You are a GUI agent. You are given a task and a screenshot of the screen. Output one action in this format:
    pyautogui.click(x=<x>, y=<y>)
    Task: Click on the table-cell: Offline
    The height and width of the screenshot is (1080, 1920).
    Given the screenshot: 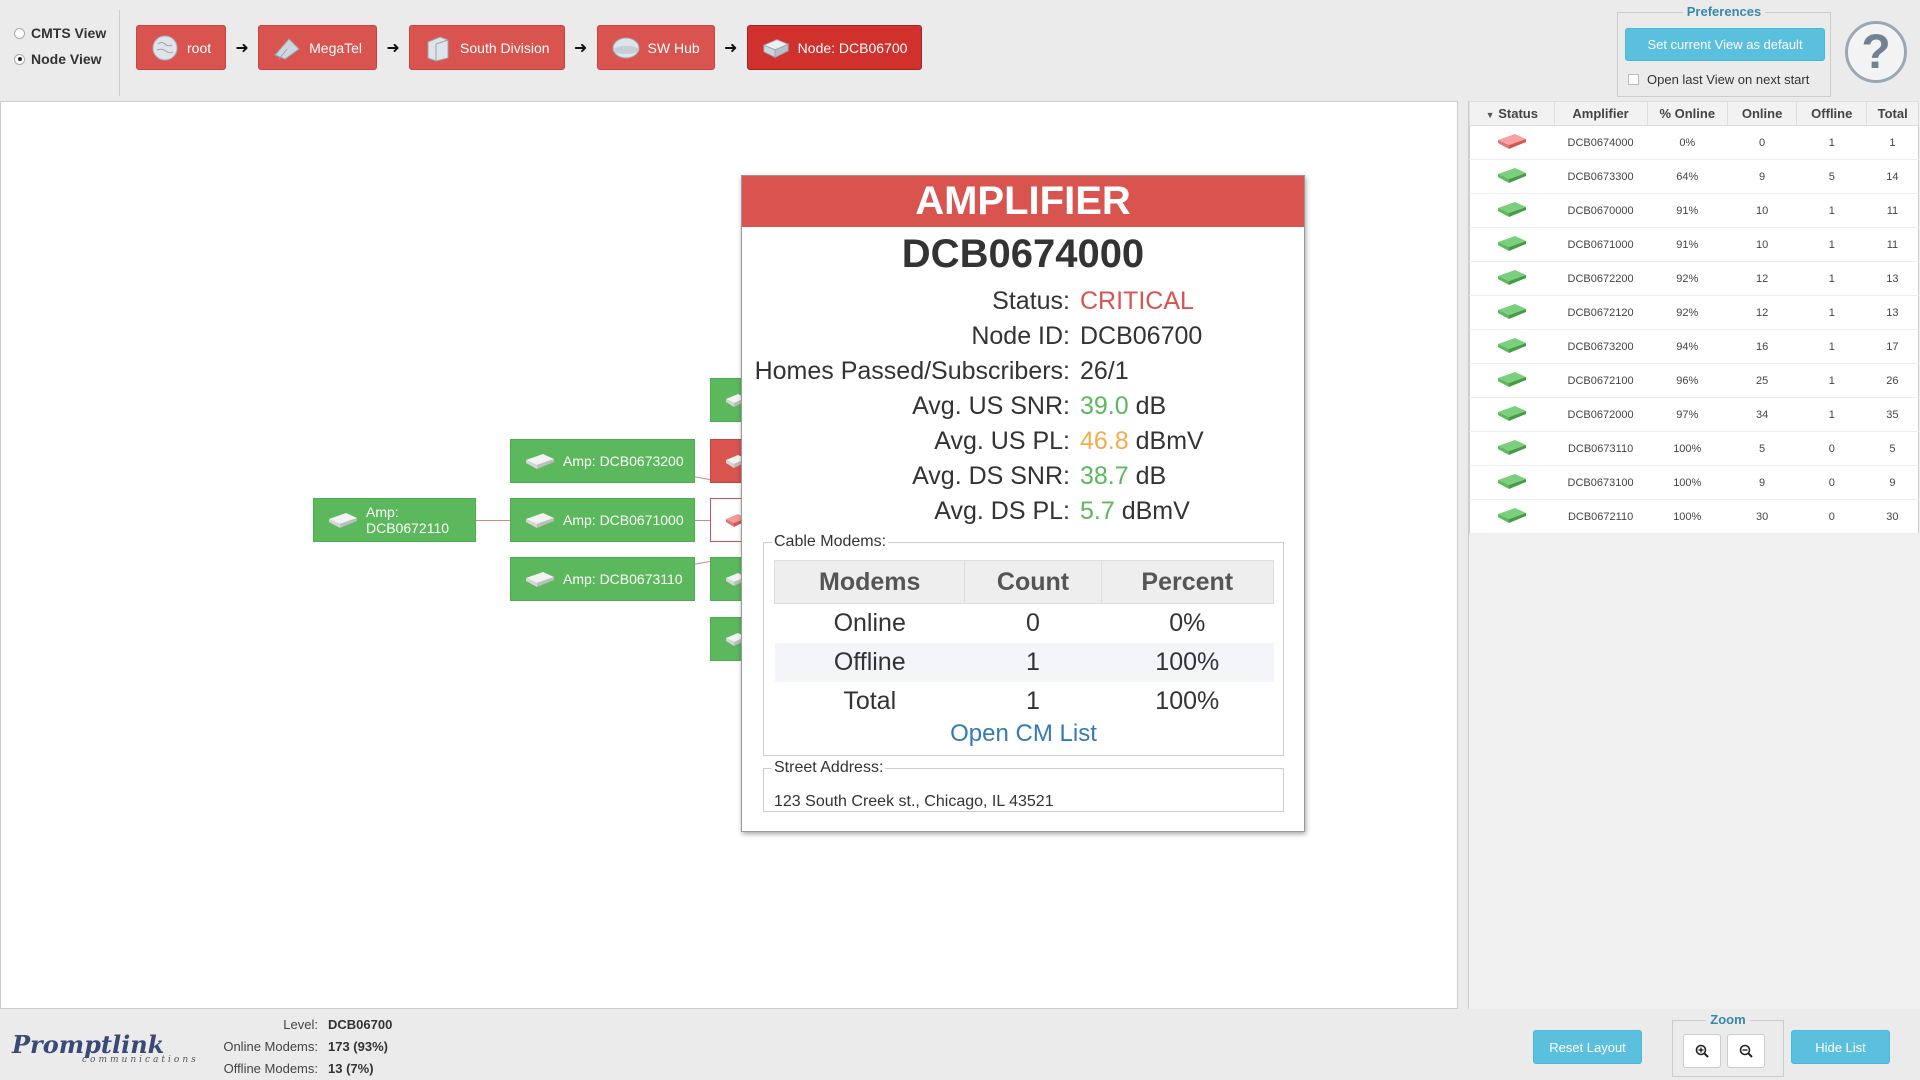 What is the action you would take?
    pyautogui.click(x=869, y=662)
    